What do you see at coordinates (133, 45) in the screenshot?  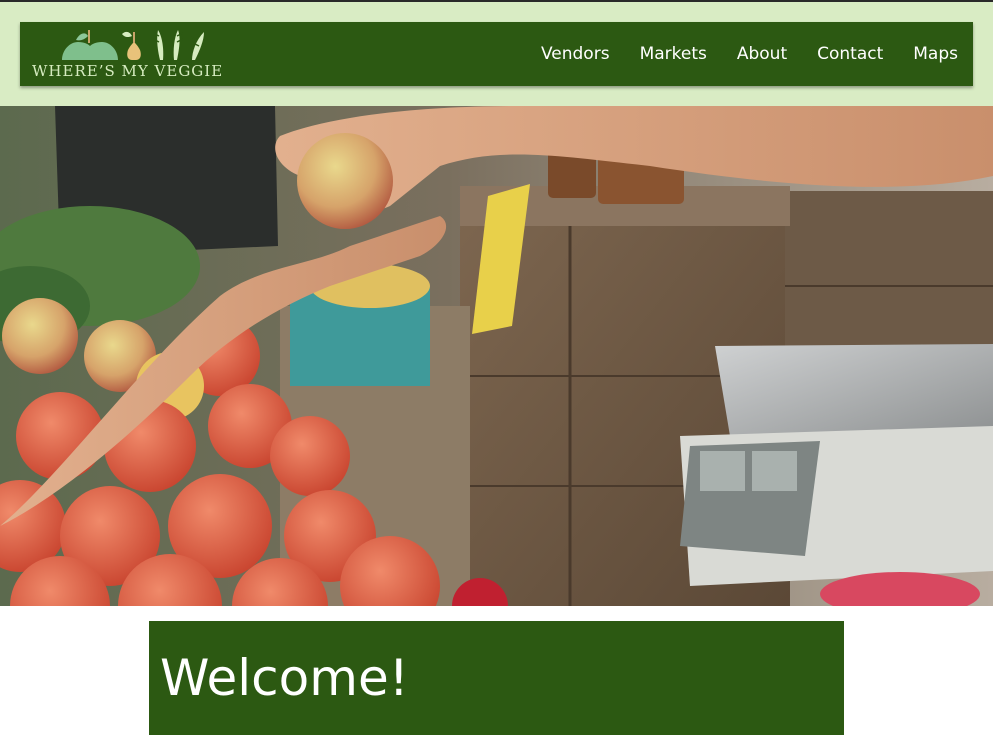 I see `veggie-logo-icon` at bounding box center [133, 45].